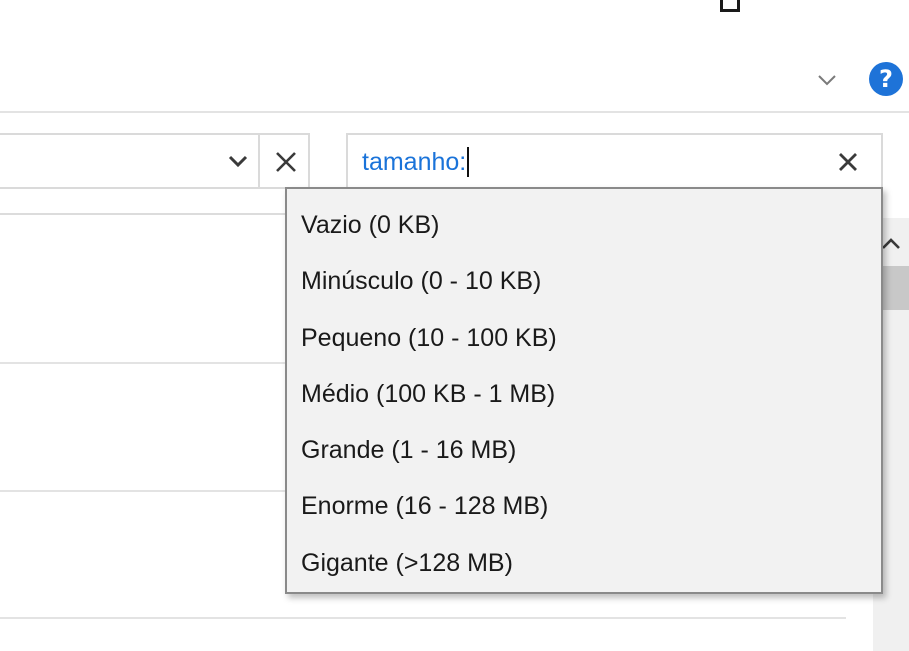  What do you see at coordinates (584, 338) in the screenshot?
I see `size-option-pequeno: Pequeno (10 - 100 KB)` at bounding box center [584, 338].